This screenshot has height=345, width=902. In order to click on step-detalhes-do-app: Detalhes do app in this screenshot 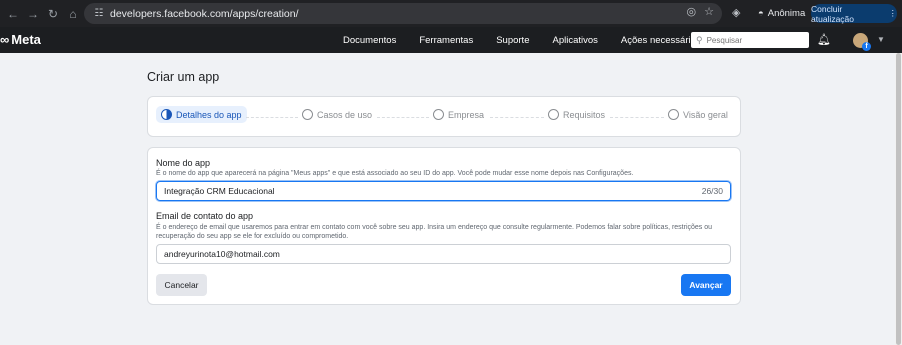, I will do `click(201, 114)`.